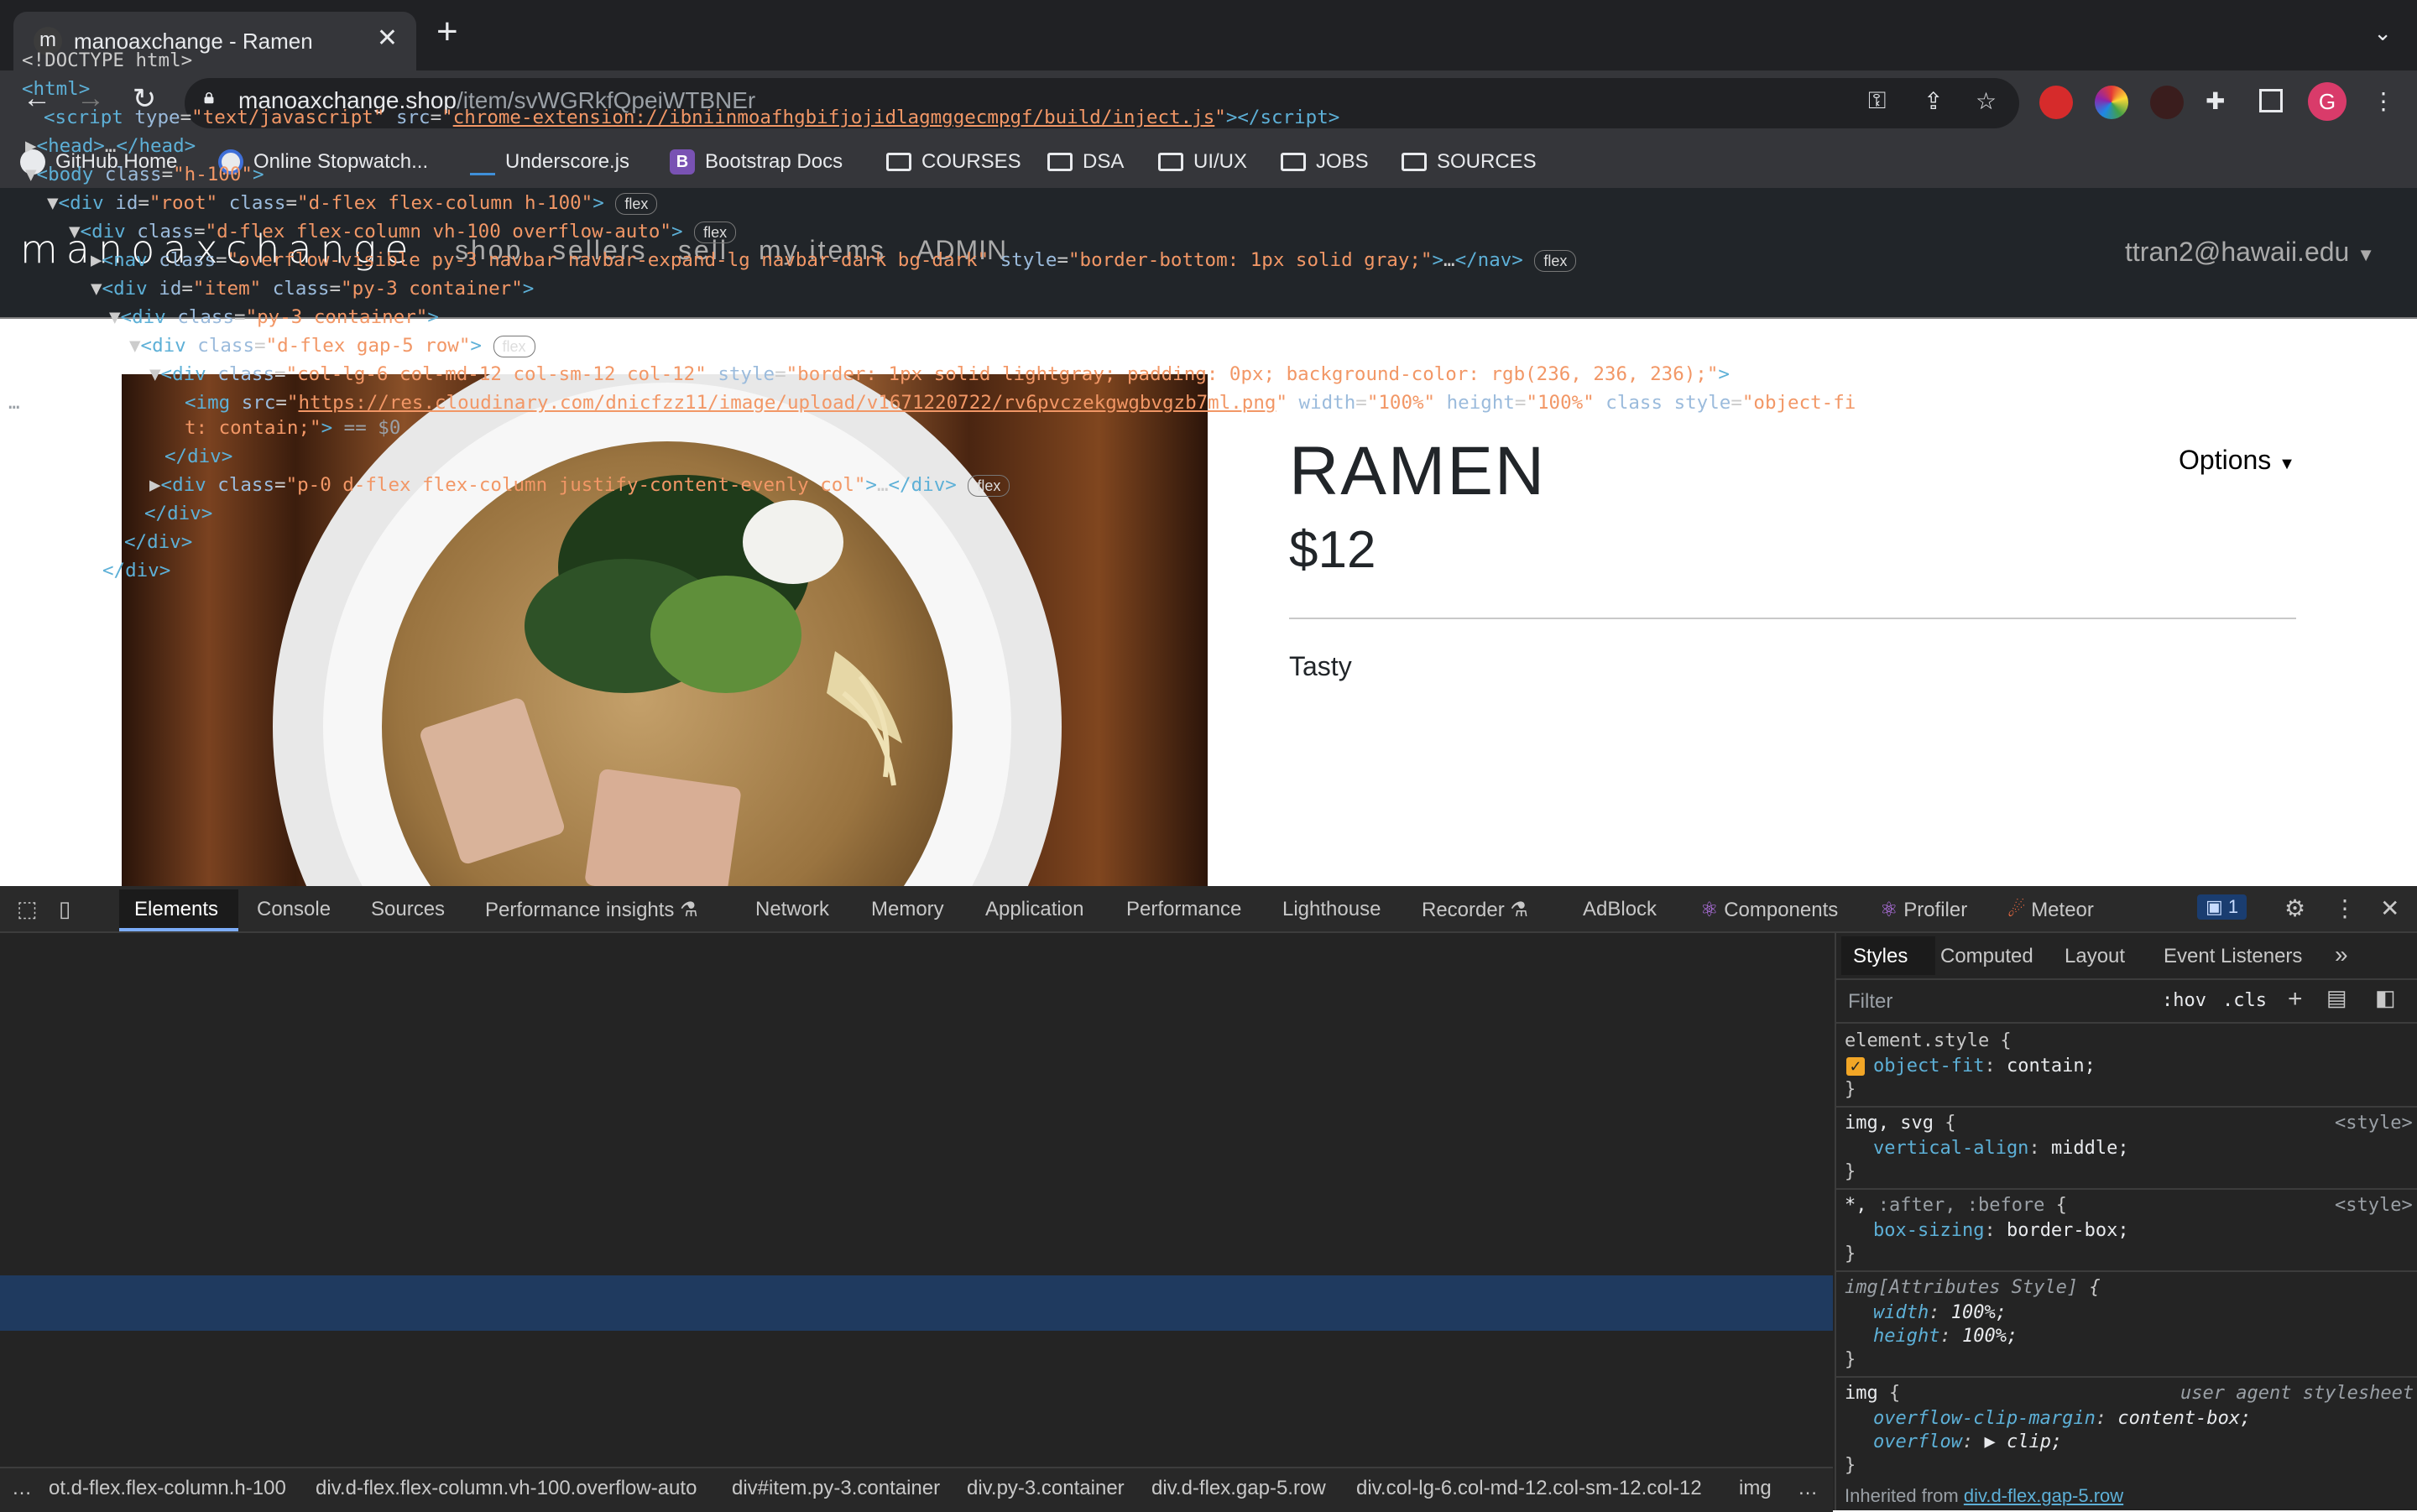  What do you see at coordinates (2222, 907) in the screenshot?
I see `issues-badge: ▣ 1` at bounding box center [2222, 907].